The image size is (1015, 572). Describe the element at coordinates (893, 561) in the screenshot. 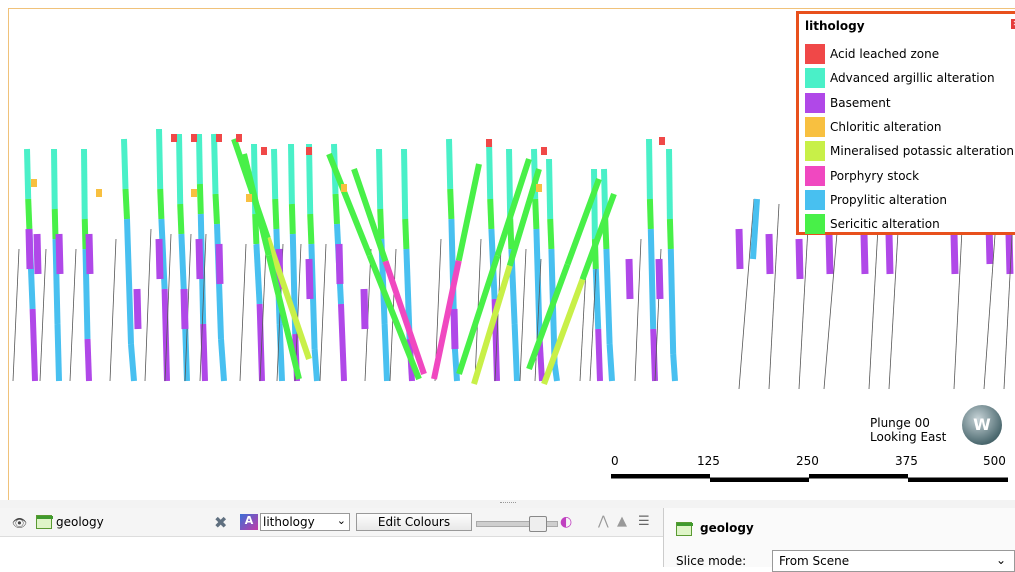

I see `slice-mode-select: From Scene ⌄` at that location.